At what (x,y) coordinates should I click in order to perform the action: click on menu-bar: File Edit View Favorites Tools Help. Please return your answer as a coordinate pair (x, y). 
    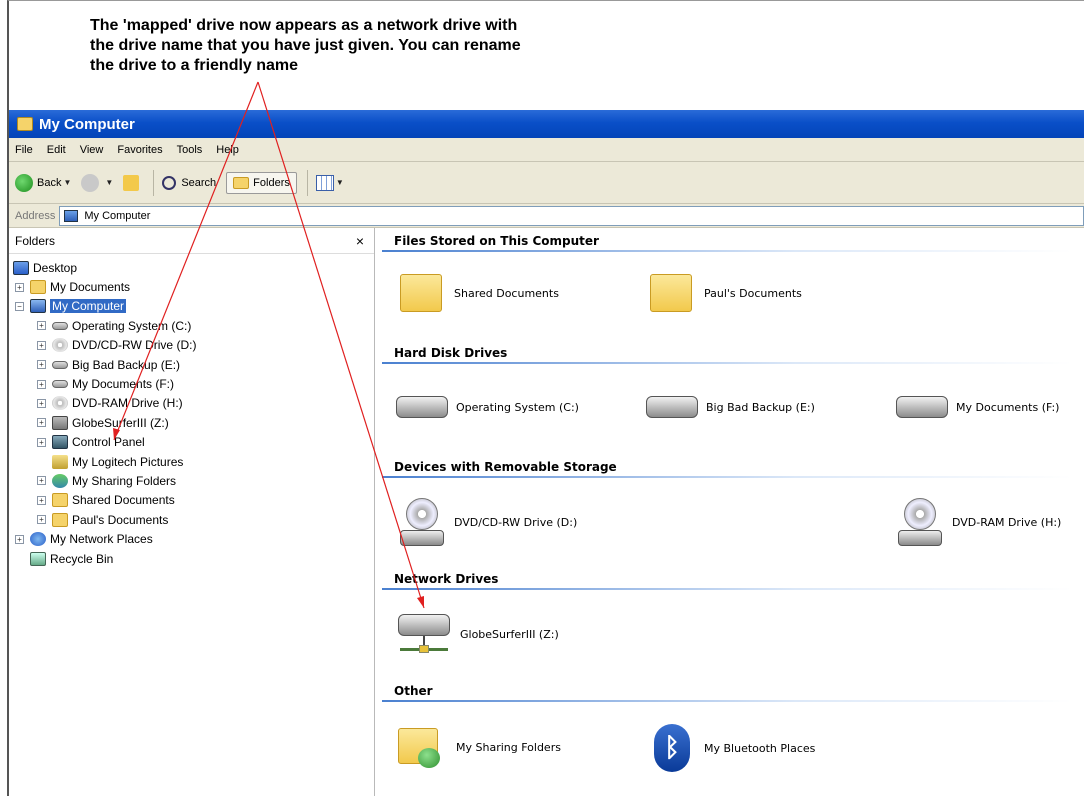
    Looking at the image, I should click on (546, 150).